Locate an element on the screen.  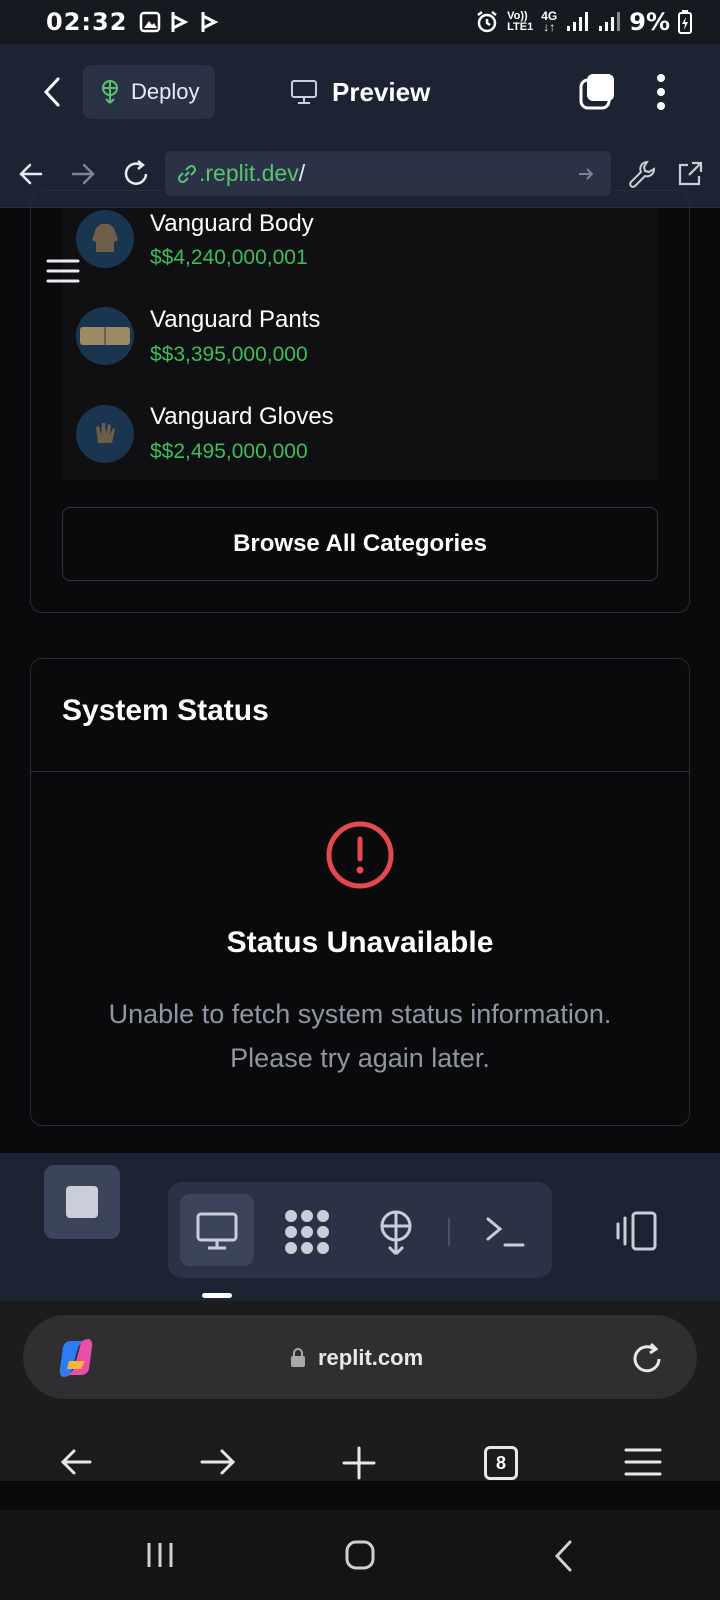
armor-pants-icon is located at coordinates (105, 336).